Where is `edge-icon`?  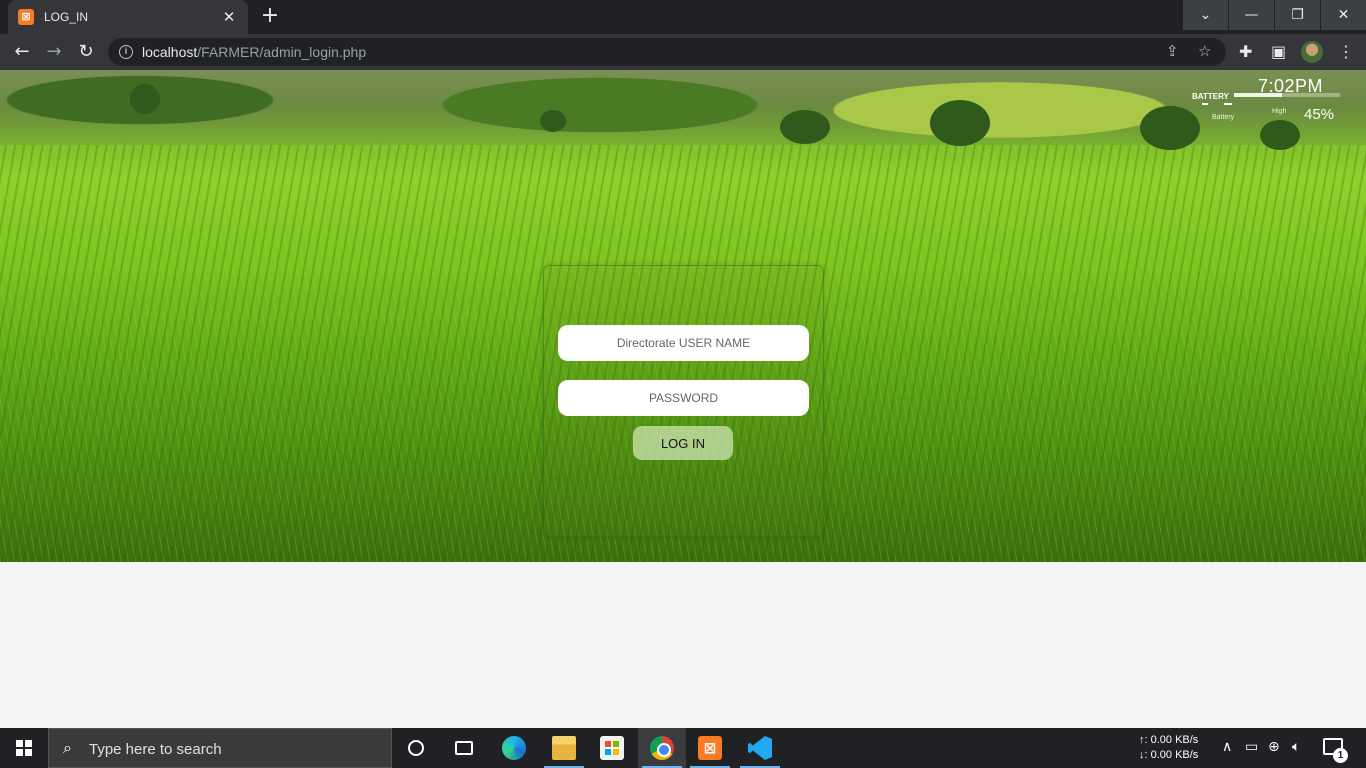
edge-icon is located at coordinates (514, 748).